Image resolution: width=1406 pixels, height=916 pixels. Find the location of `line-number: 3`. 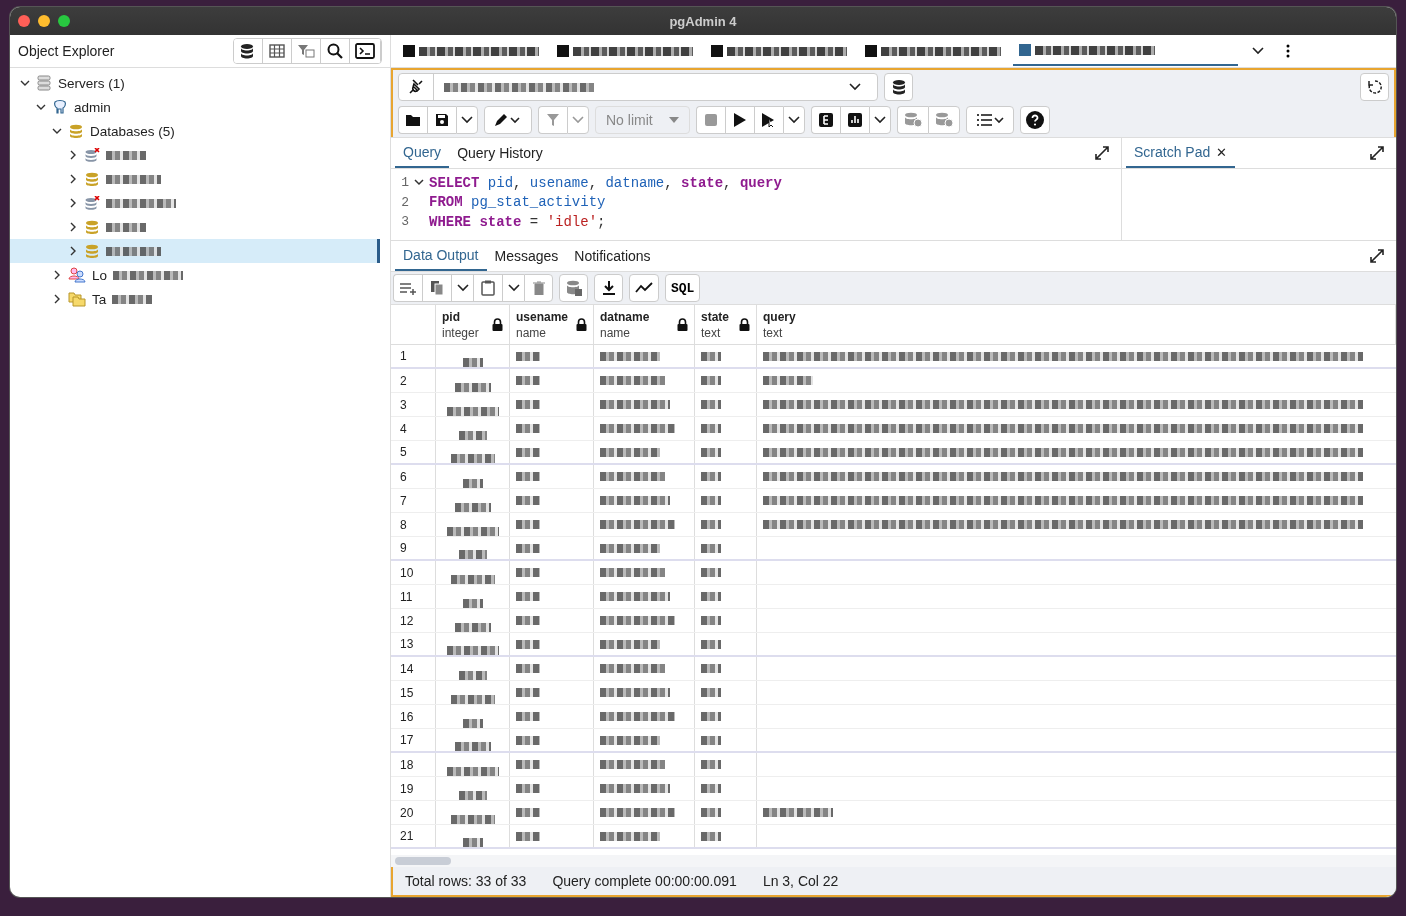

line-number: 3 is located at coordinates (404, 222).